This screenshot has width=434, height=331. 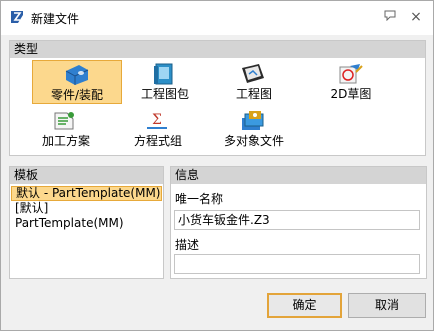 I want to click on drawing-package-icon, so click(x=164, y=74).